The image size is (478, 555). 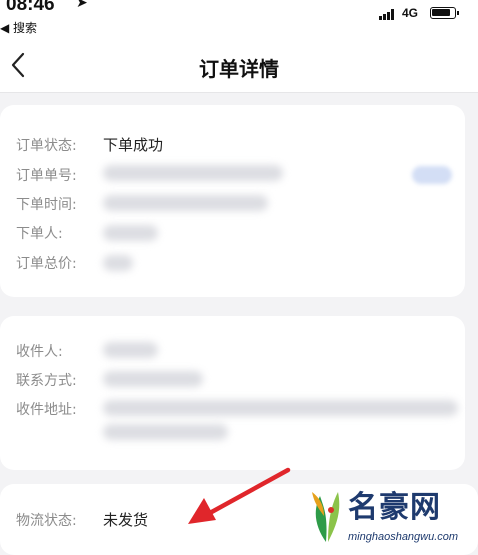 I want to click on shipping-status-label: 物流状态:, so click(x=46, y=521).